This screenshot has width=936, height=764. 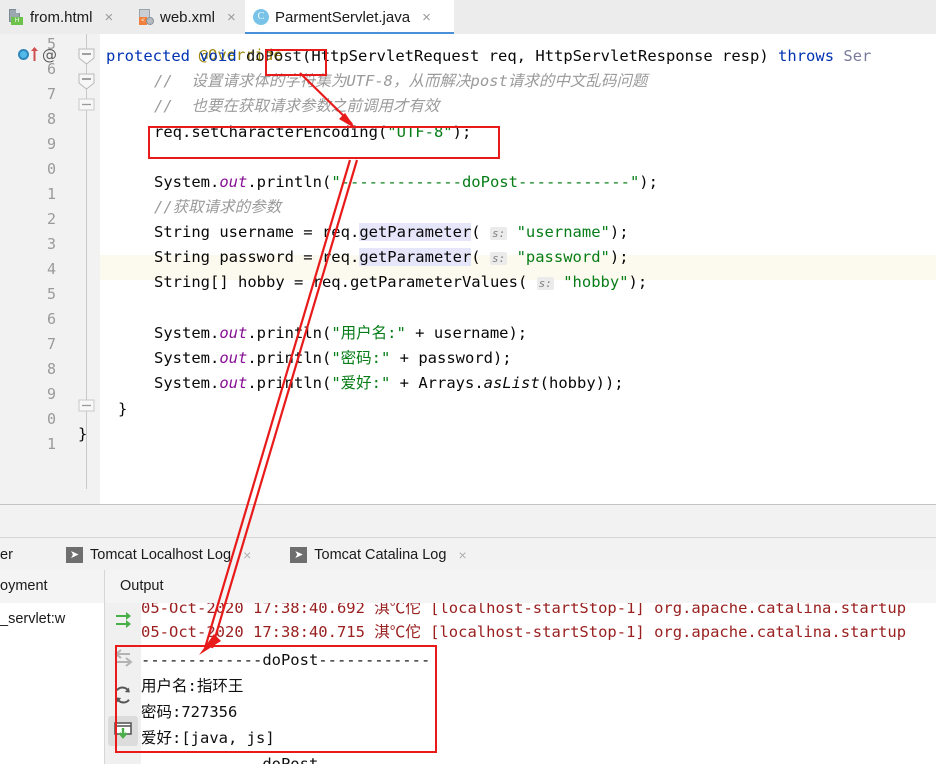 I want to click on tool-tab-tomcat-localhost-log: ➤ Tomcat Localhost Log ×, so click(x=158, y=554).